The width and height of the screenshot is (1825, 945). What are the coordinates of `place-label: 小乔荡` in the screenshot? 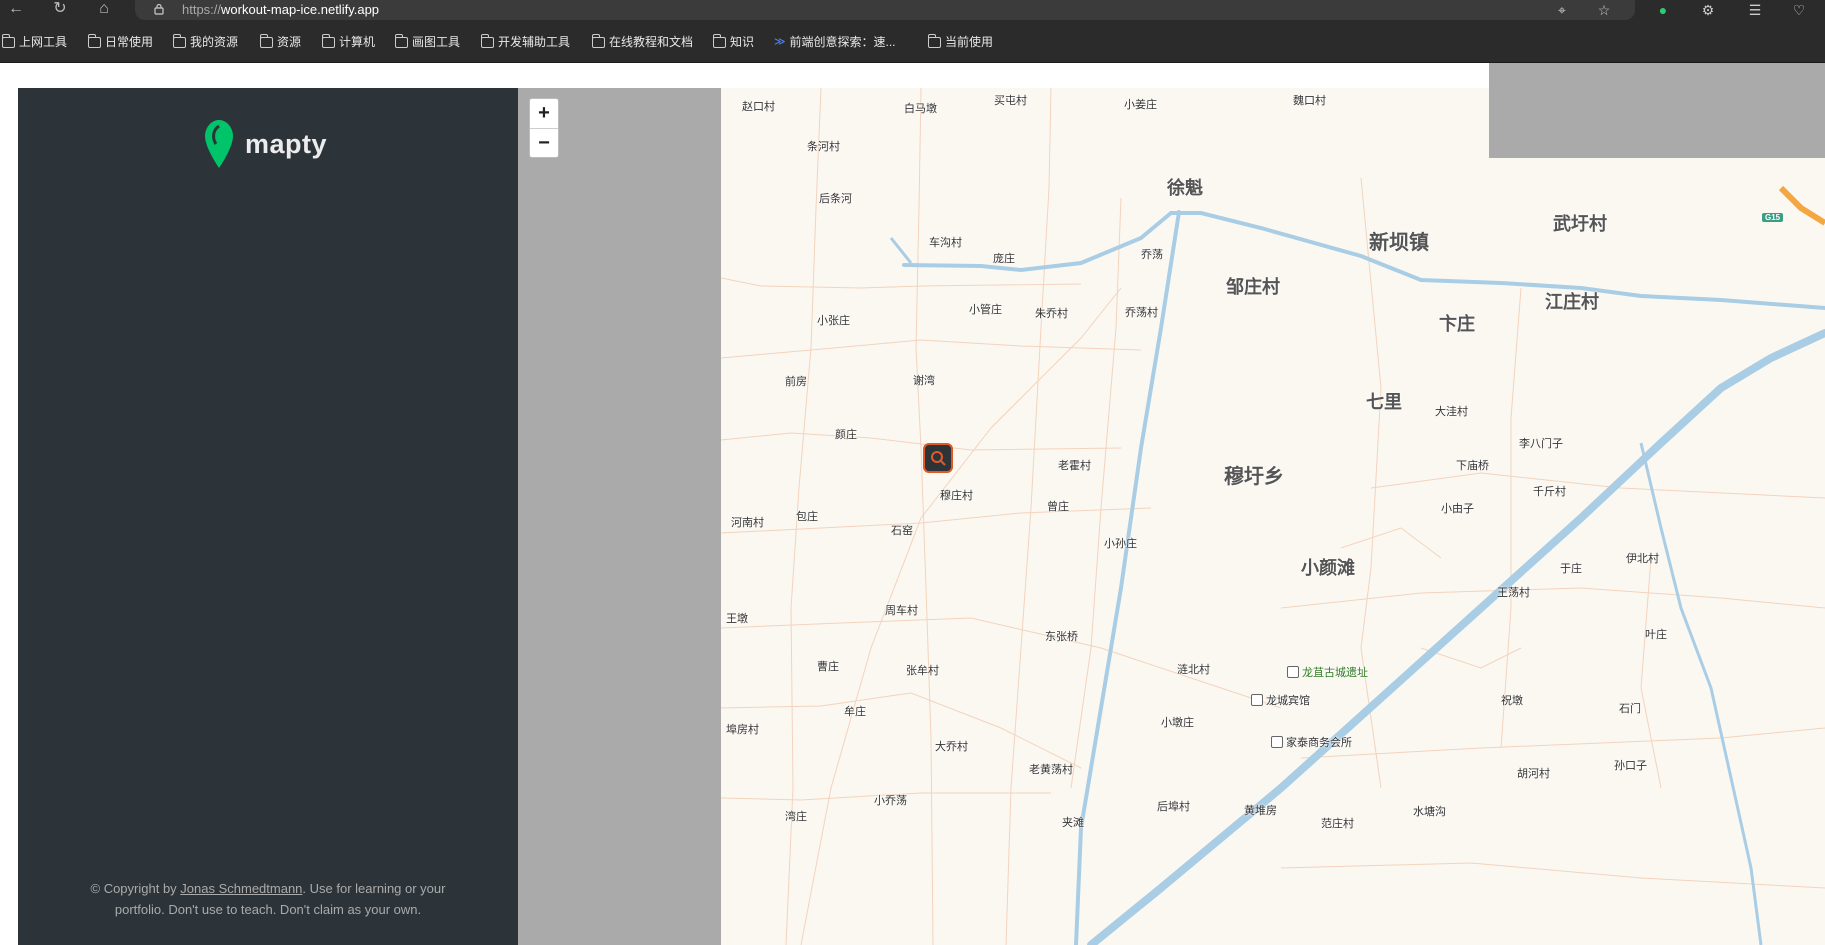 It's located at (890, 800).